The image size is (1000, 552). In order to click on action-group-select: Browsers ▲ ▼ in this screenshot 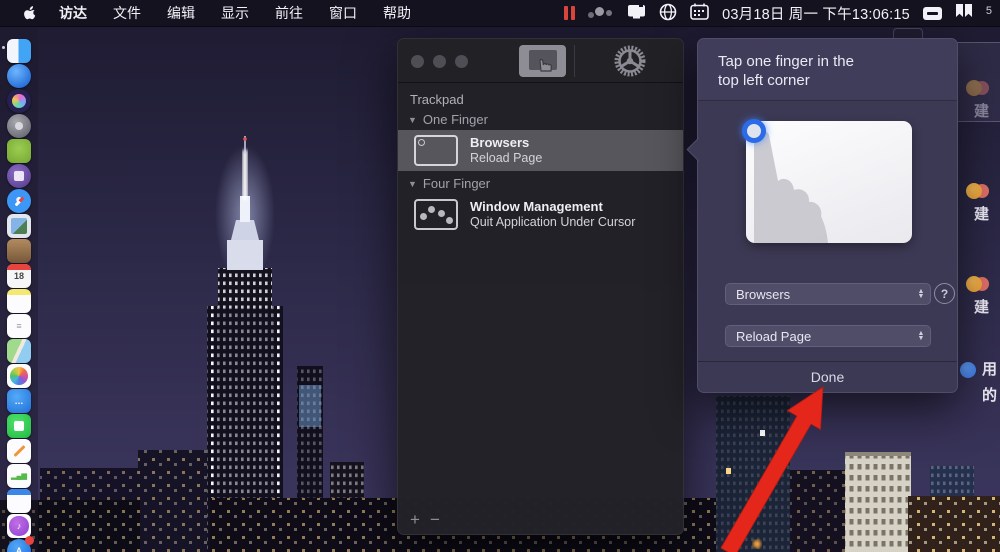, I will do `click(828, 294)`.